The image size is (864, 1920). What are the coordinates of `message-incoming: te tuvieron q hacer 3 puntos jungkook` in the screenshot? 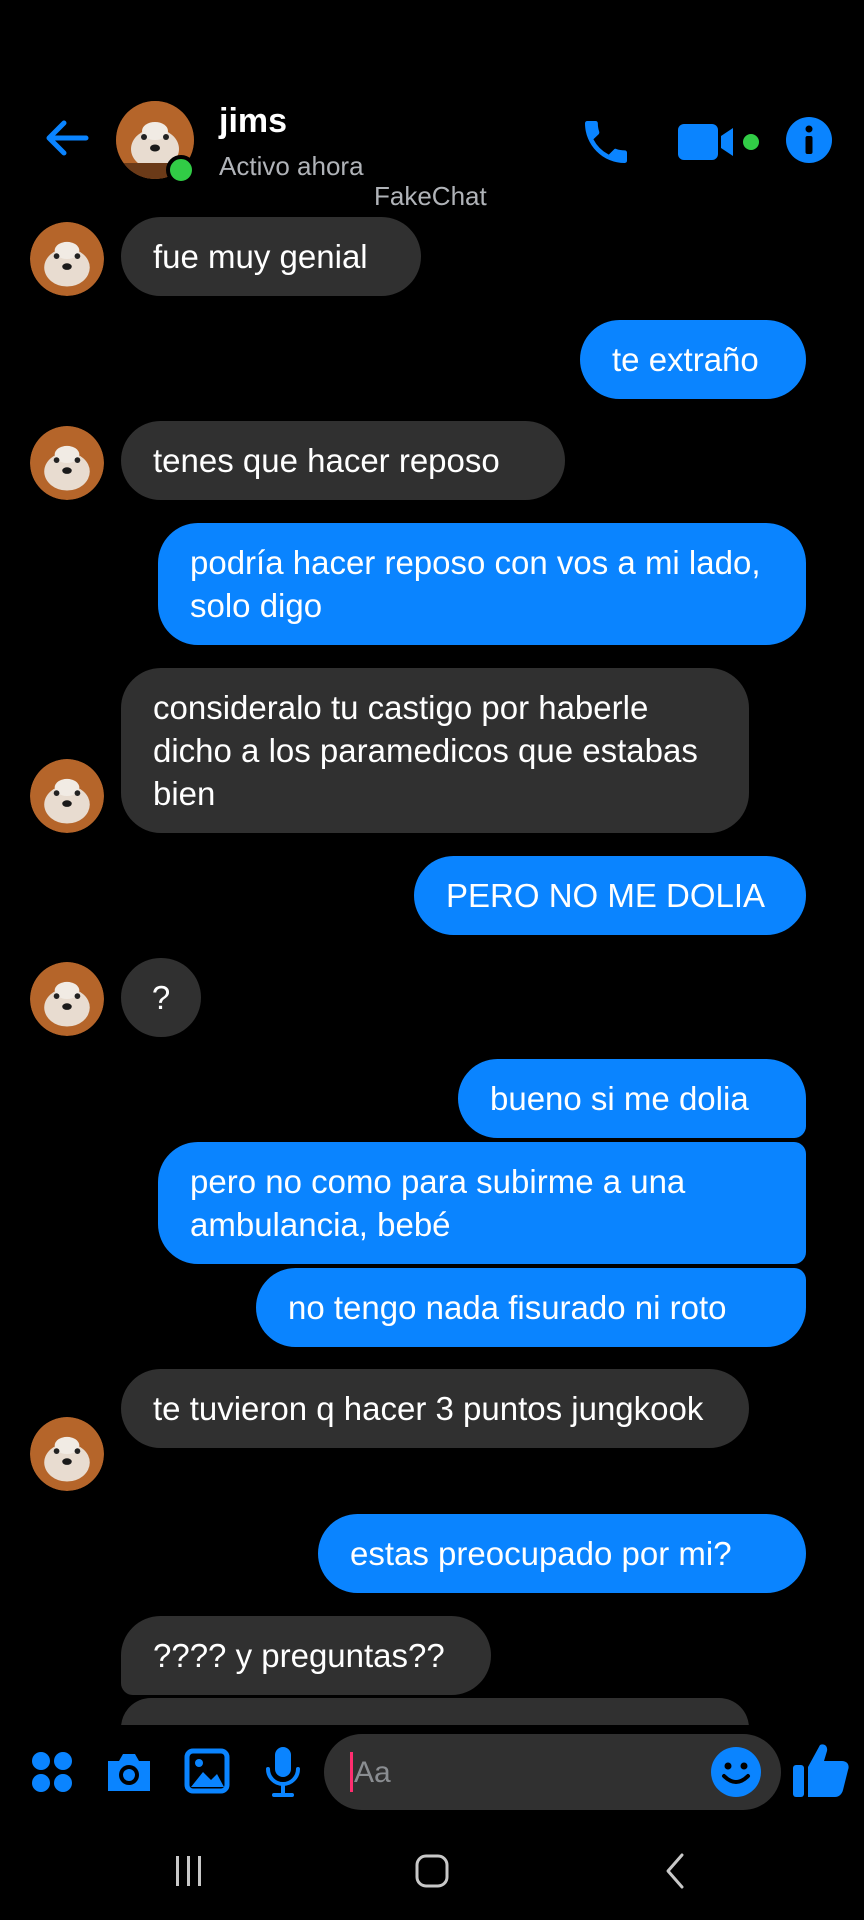 It's located at (435, 1408).